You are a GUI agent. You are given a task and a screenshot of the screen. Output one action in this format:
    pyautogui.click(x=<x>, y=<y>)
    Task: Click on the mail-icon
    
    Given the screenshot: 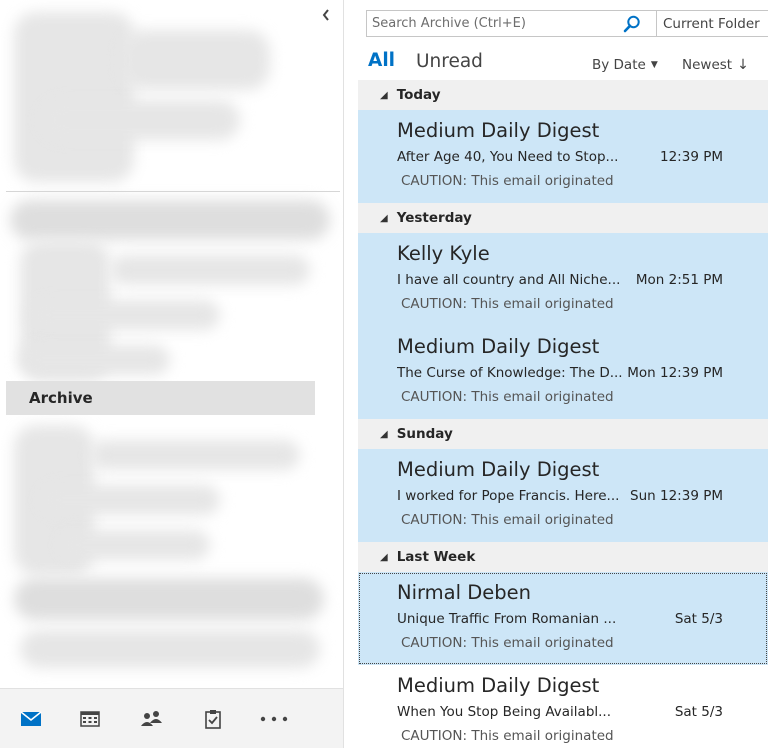 What is the action you would take?
    pyautogui.click(x=31, y=718)
    